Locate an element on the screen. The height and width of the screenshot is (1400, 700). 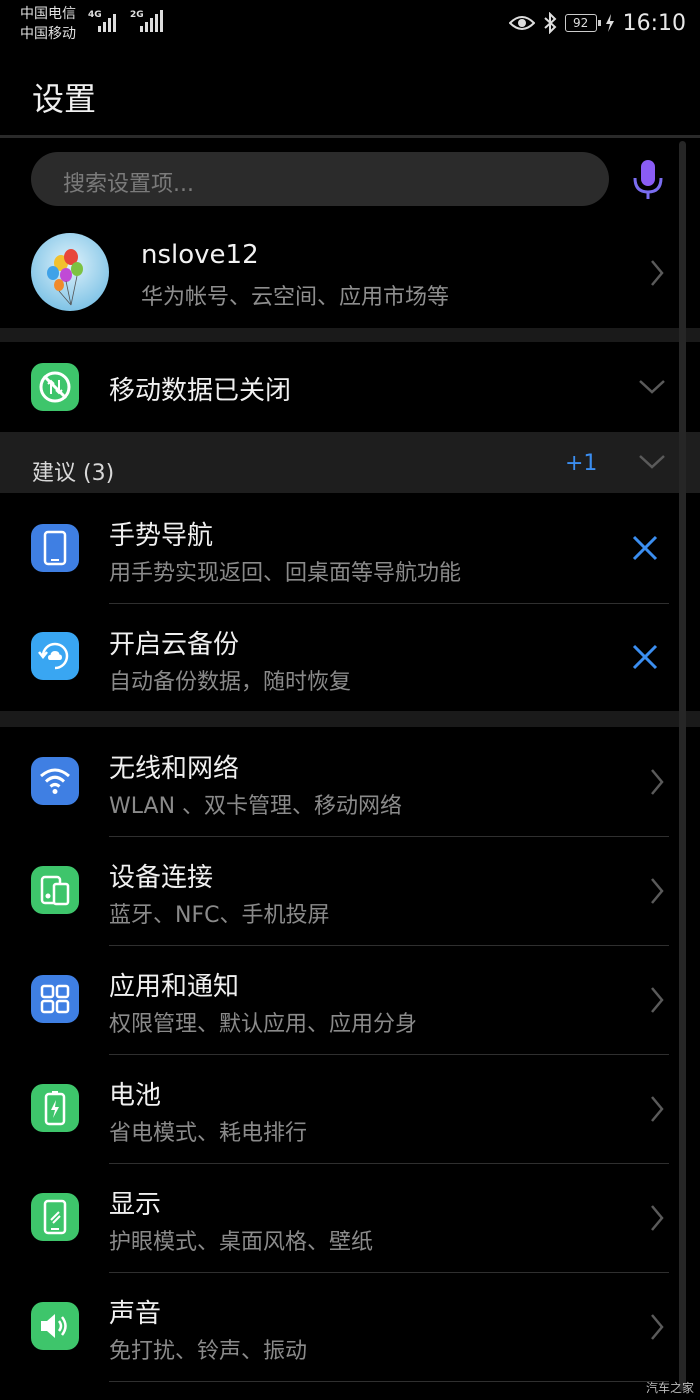
cloud-backup-icon is located at coordinates (55, 656).